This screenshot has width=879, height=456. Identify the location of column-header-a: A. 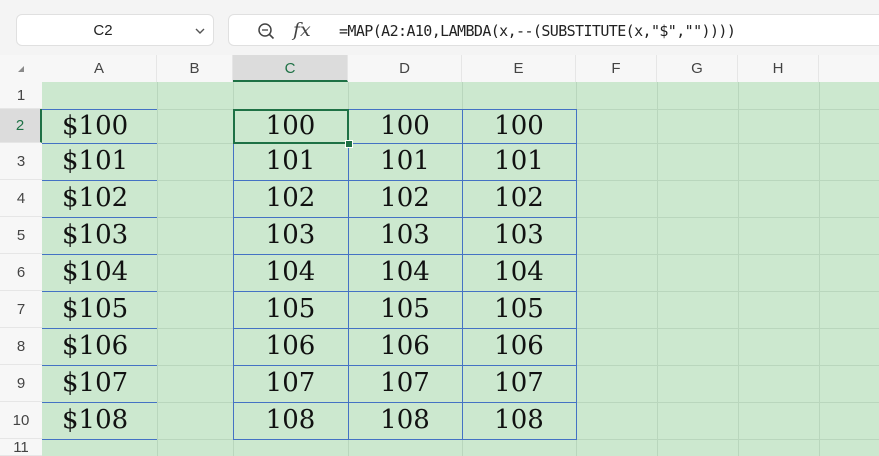
(99, 68).